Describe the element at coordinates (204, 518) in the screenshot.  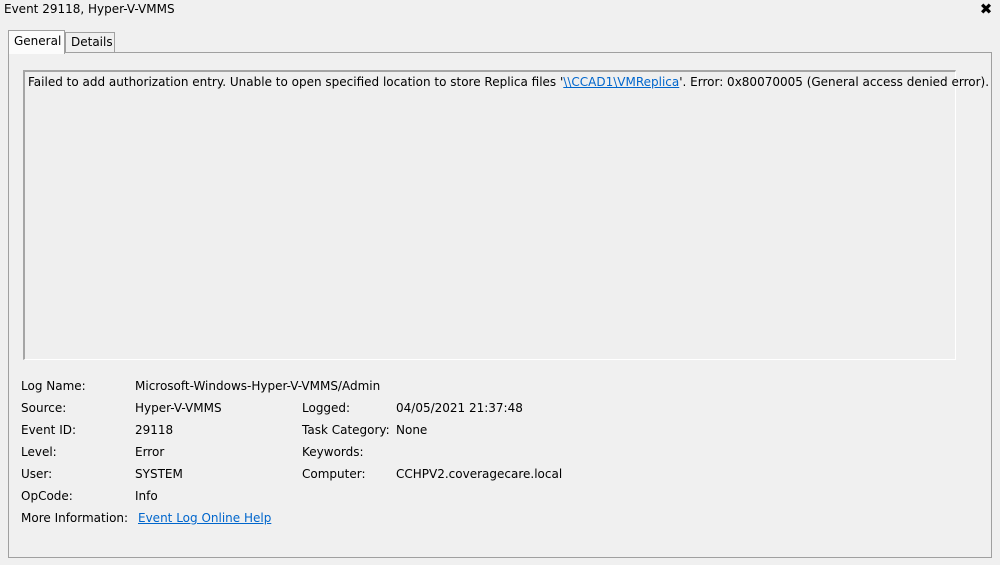
I see `event-log-online-help-link: Event Log Online Help` at that location.